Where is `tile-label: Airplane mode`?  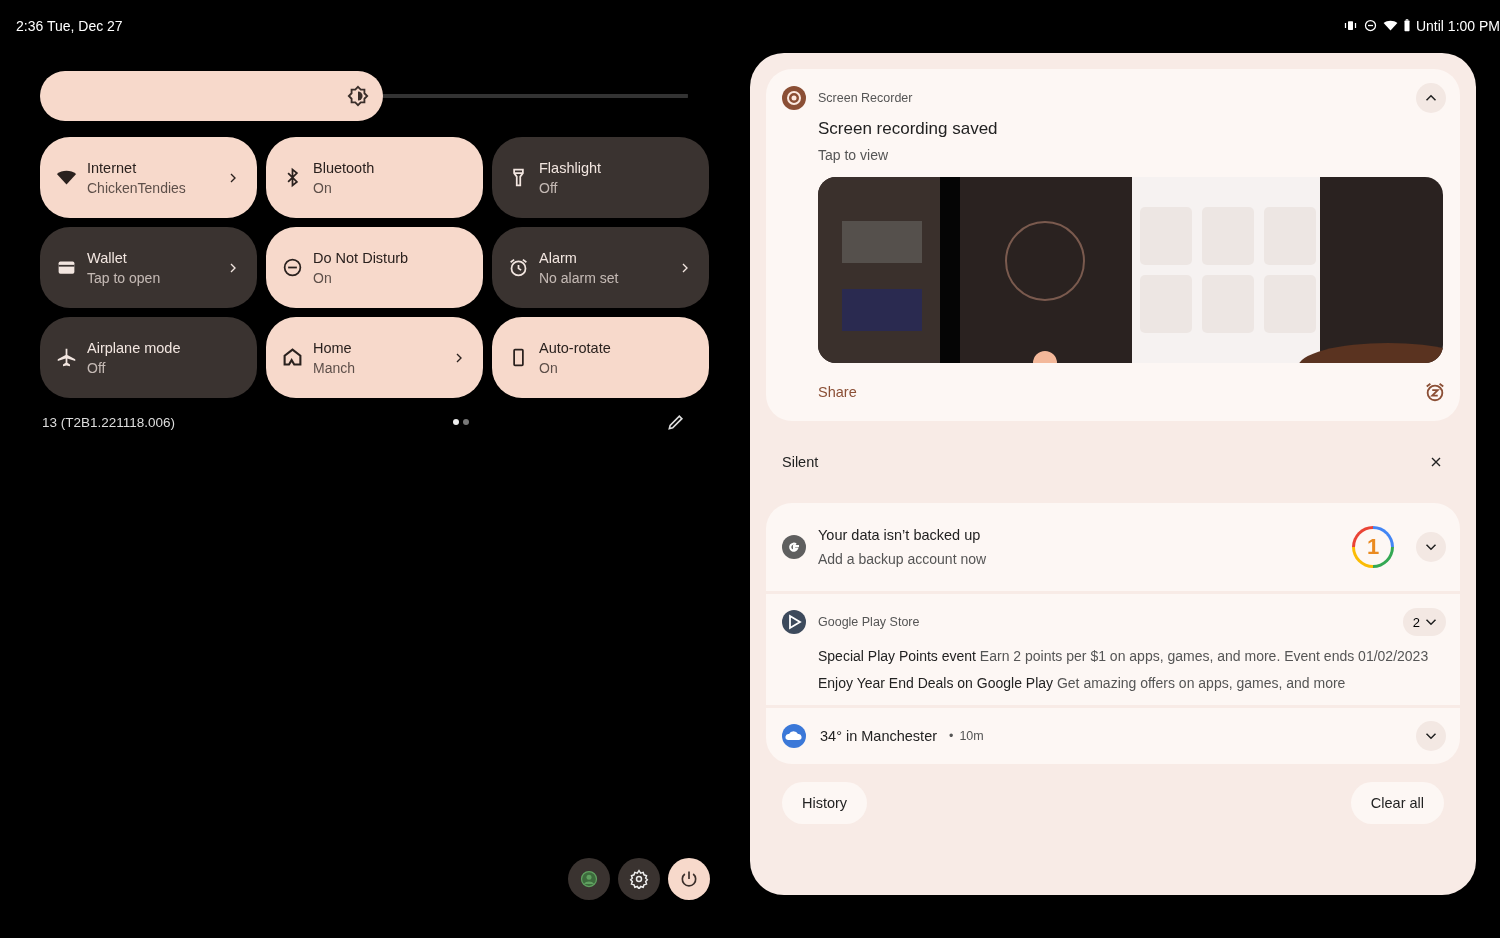 tile-label: Airplane mode is located at coordinates (134, 347).